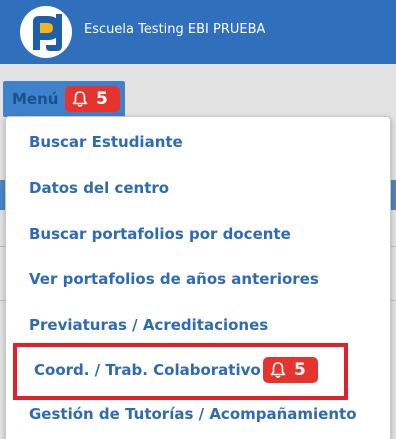 The width and height of the screenshot is (396, 439). Describe the element at coordinates (64, 99) in the screenshot. I see `menu-button: Menú 5` at that location.